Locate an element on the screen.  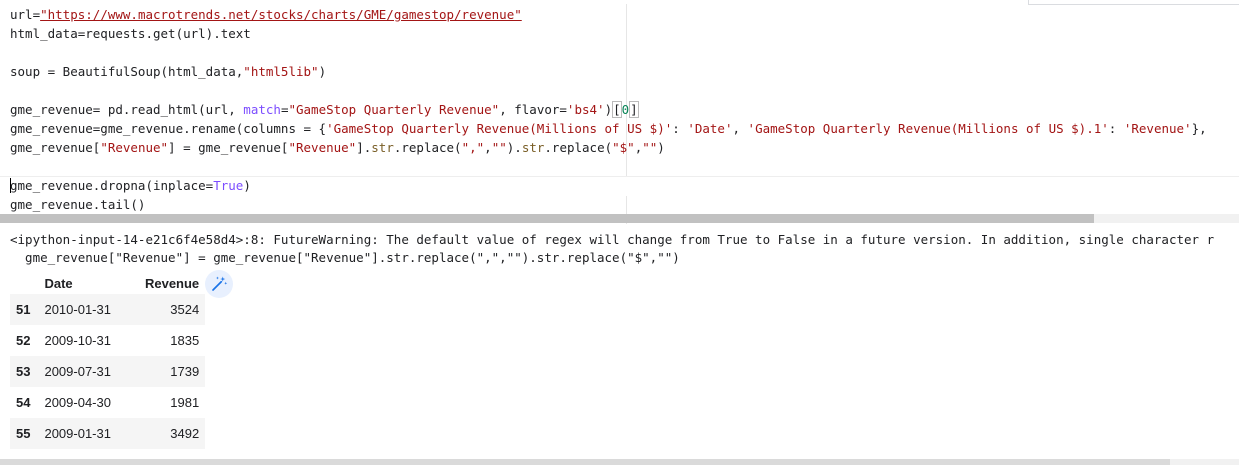
matched-bracket: ] is located at coordinates (634, 109).